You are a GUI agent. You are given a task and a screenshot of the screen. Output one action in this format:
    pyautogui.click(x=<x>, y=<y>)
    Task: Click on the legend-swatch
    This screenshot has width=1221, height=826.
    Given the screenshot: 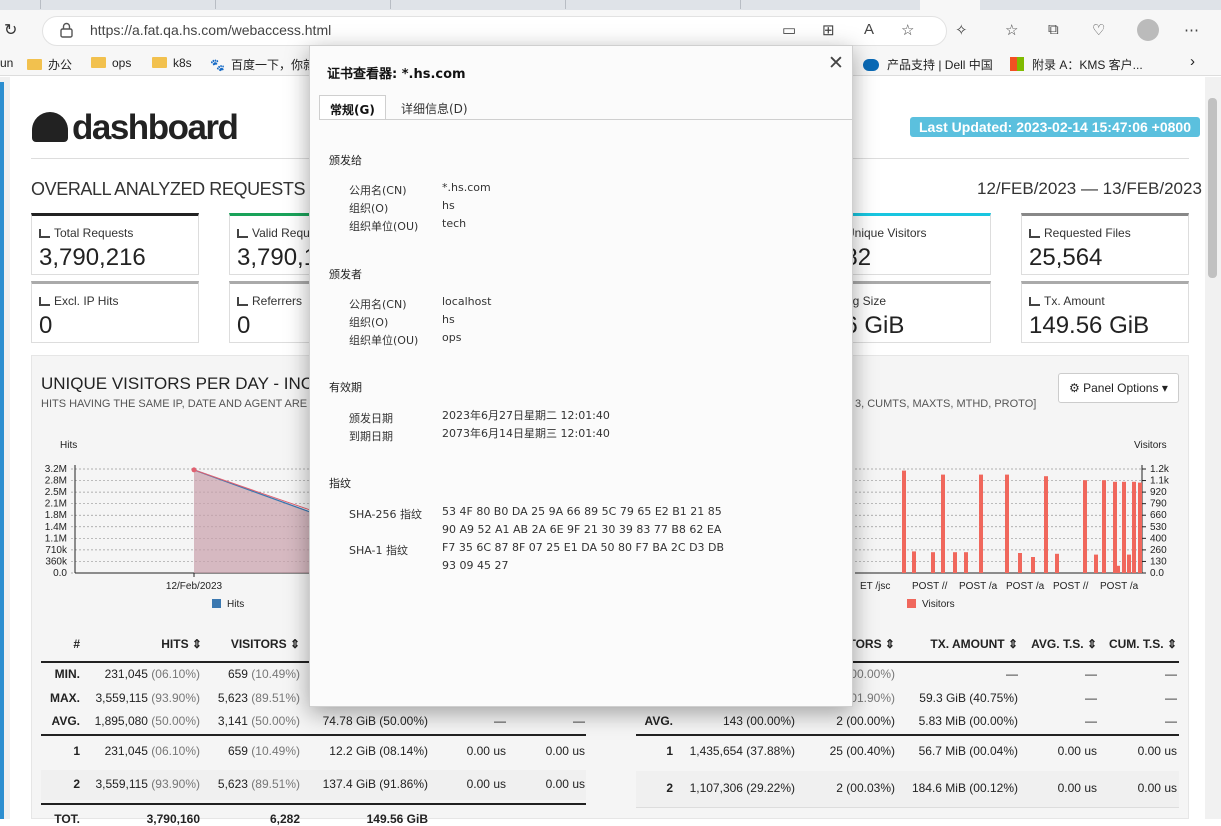 What is the action you would take?
    pyautogui.click(x=911, y=603)
    